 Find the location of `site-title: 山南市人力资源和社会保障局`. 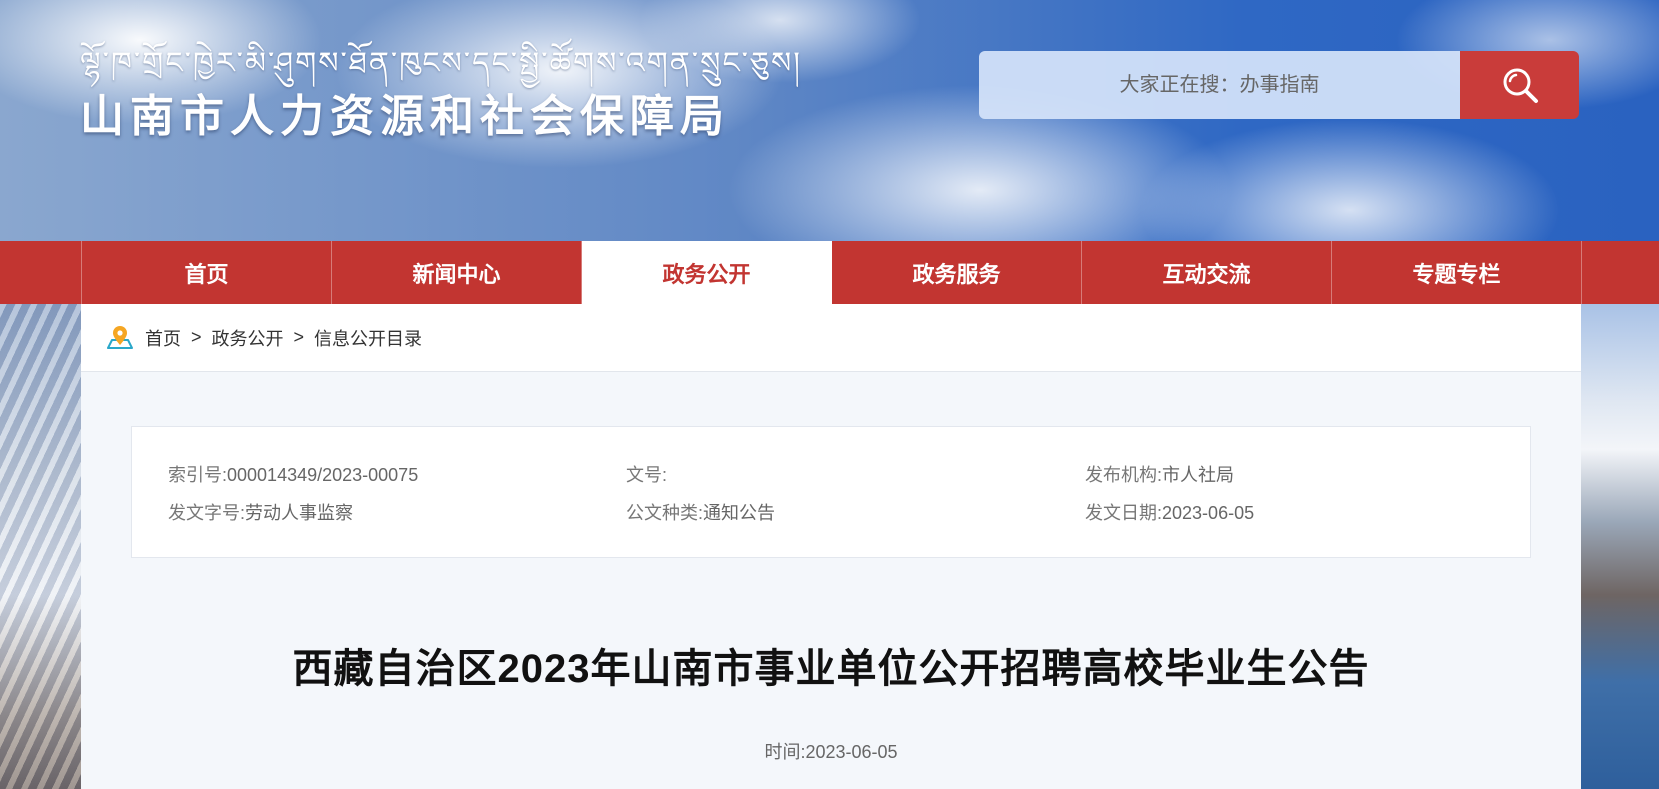

site-title: 山南市人力资源和社会保障局 is located at coordinates (405, 116).